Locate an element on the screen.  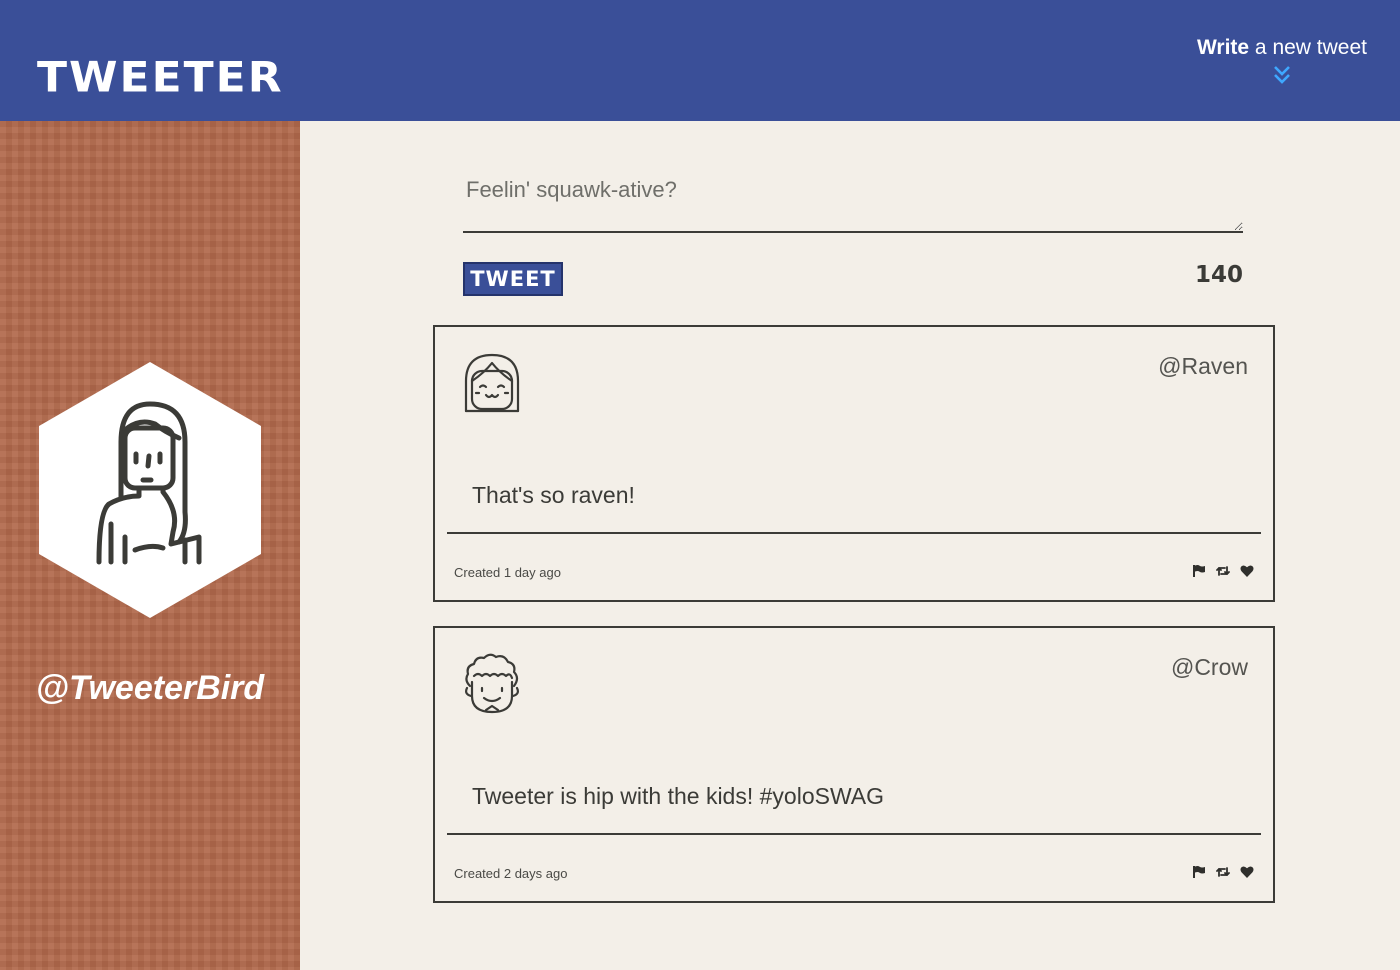
tweet-text-input is located at coordinates (853, 201).